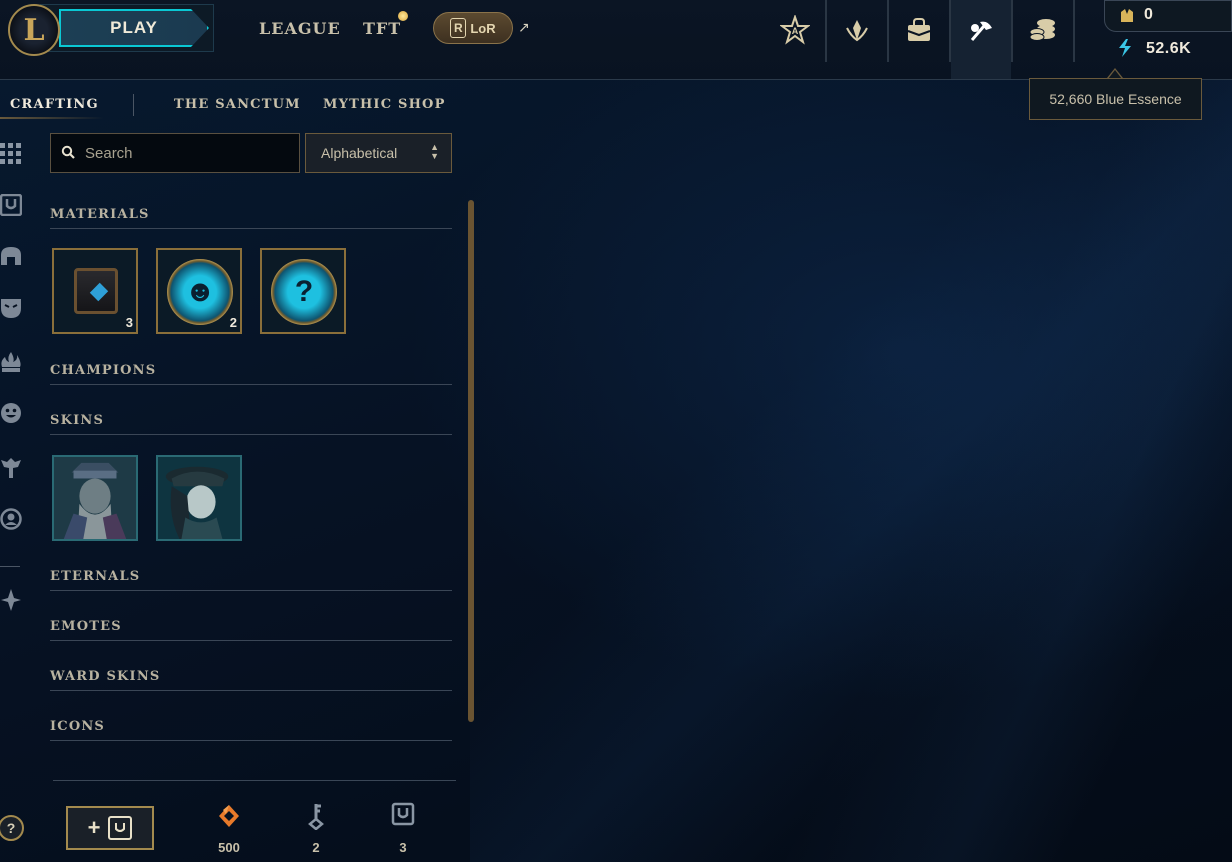 This screenshot has height=862, width=1232. I want to click on eternals-flame-icon, so click(11, 363).